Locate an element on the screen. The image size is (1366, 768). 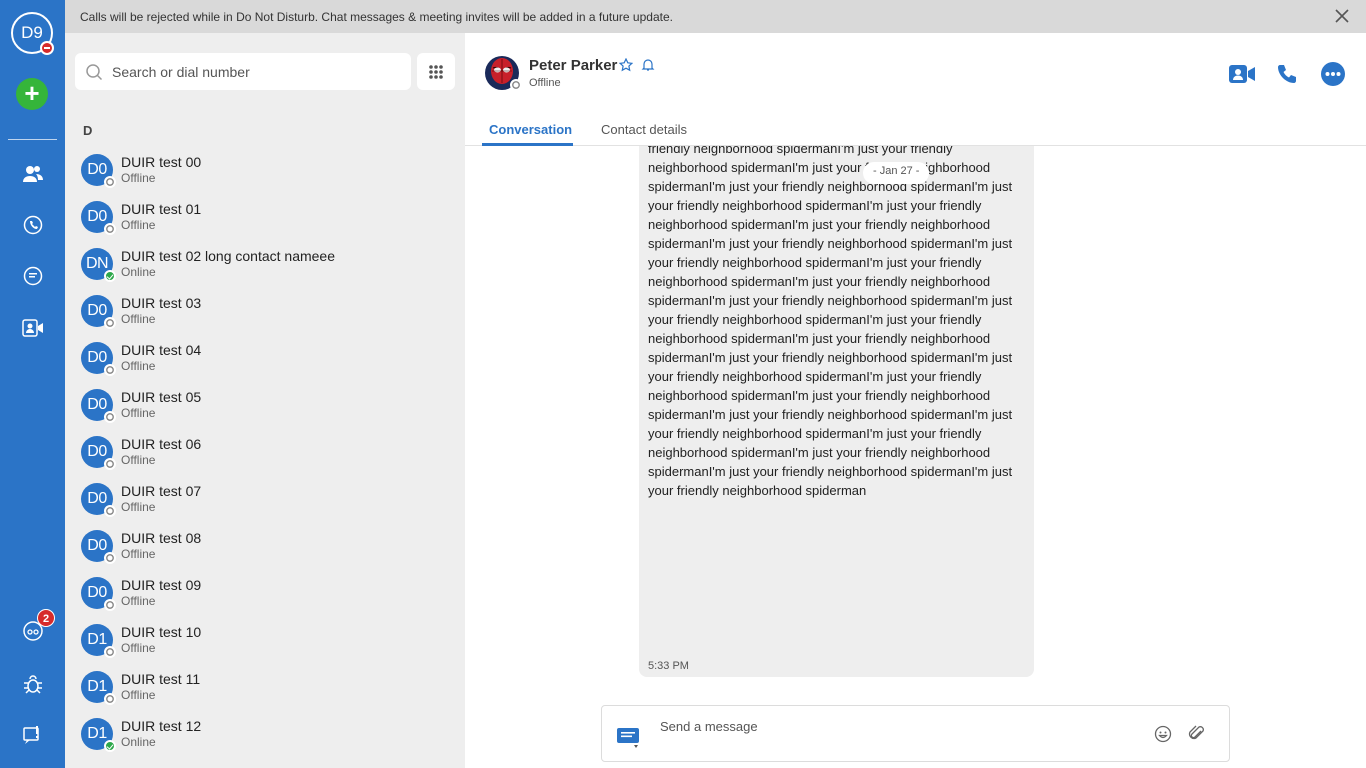
favorite-star-icon is located at coordinates (626, 64).